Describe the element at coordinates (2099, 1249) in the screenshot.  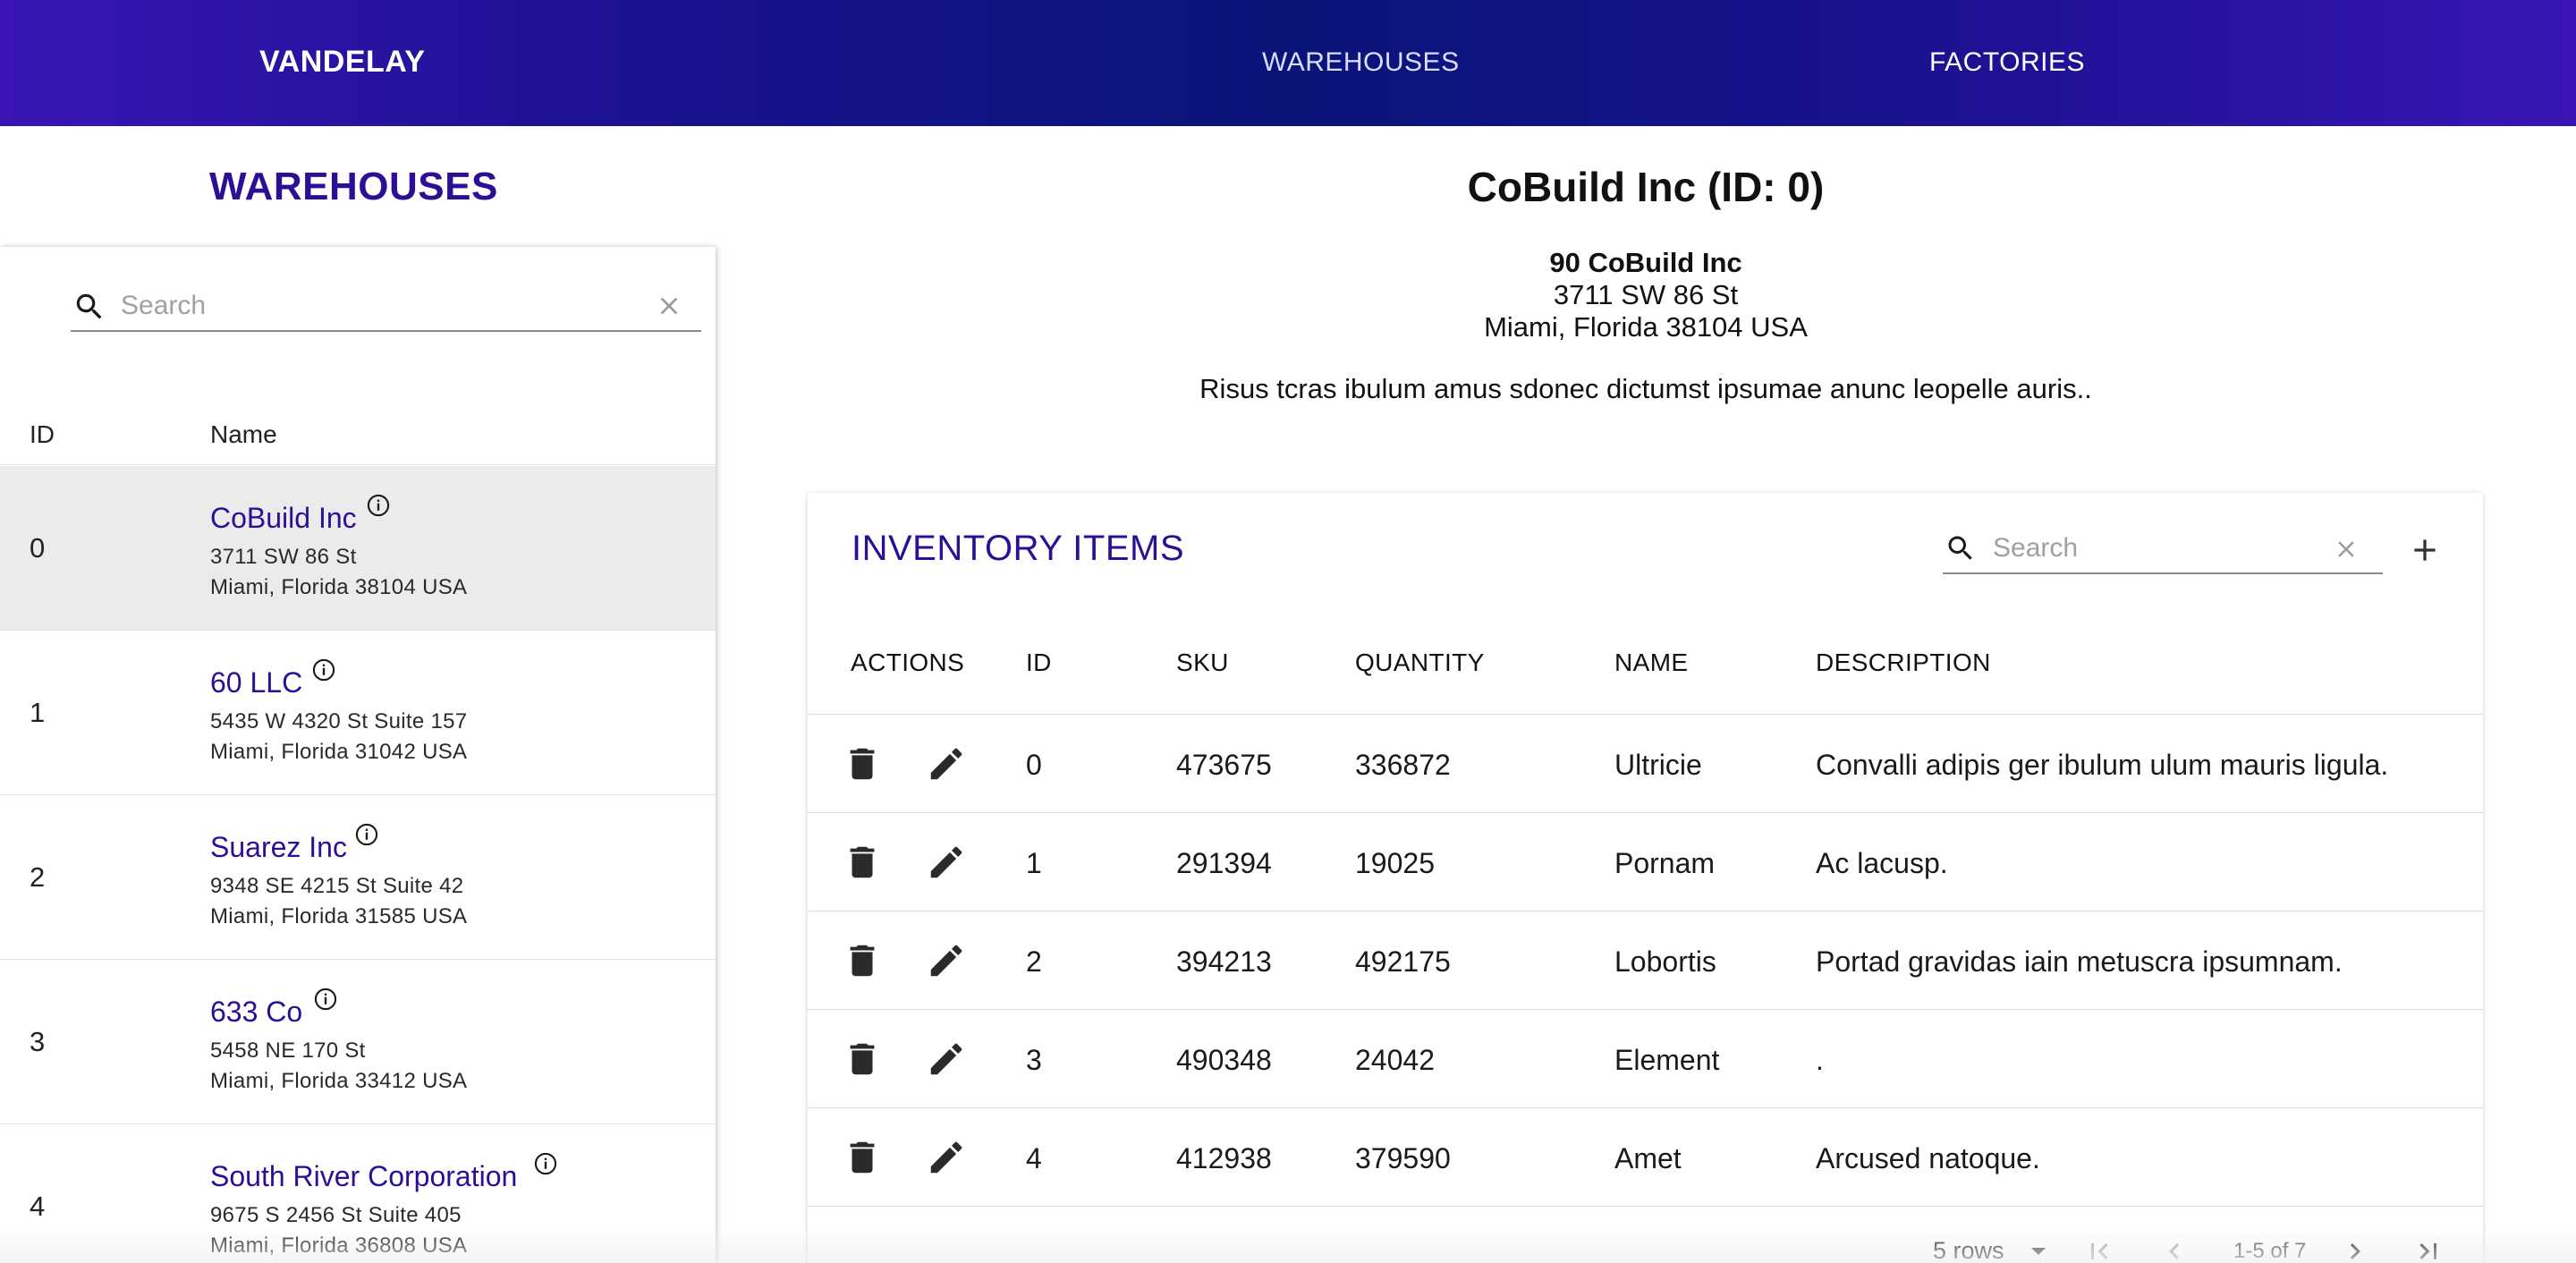
I see `first-page-icon` at that location.